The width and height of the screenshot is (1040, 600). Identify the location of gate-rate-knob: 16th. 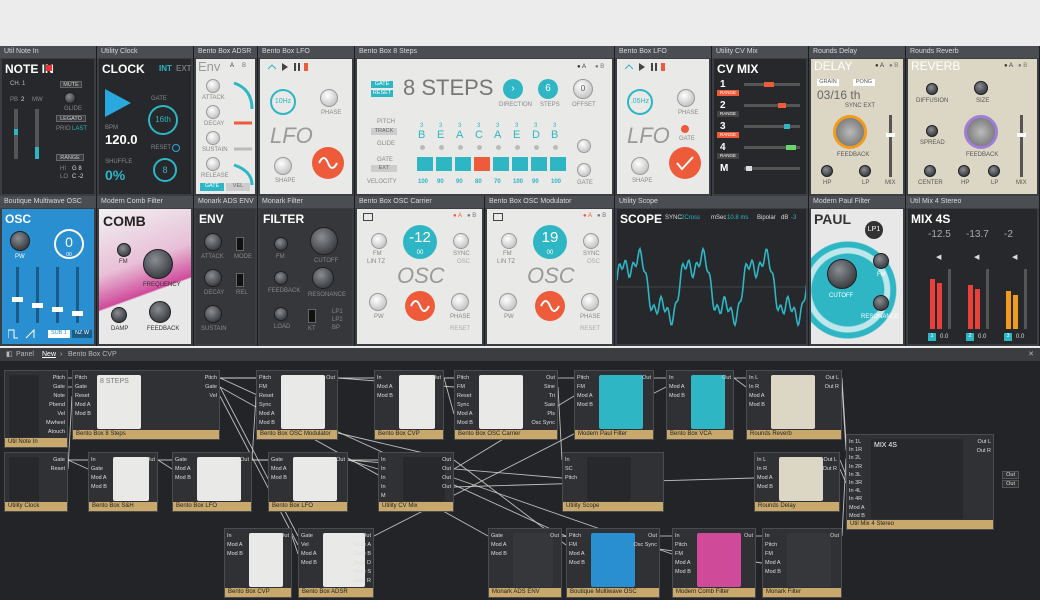
(163, 120).